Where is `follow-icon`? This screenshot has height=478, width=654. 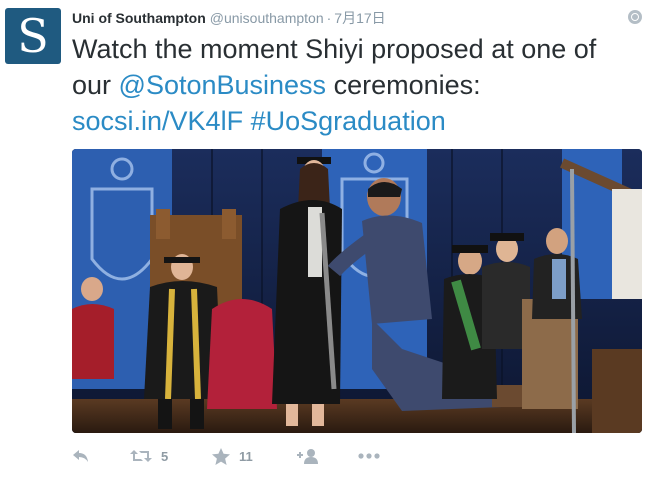
follow-icon is located at coordinates (307, 456).